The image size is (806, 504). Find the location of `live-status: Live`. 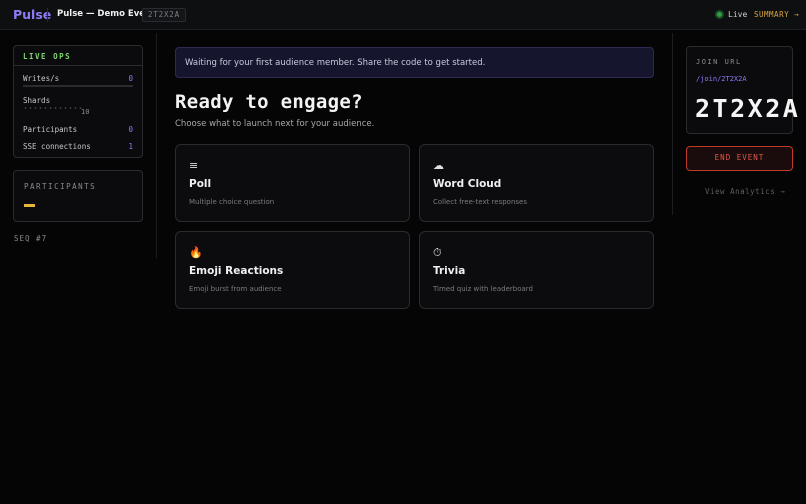

live-status: Live is located at coordinates (731, 14).